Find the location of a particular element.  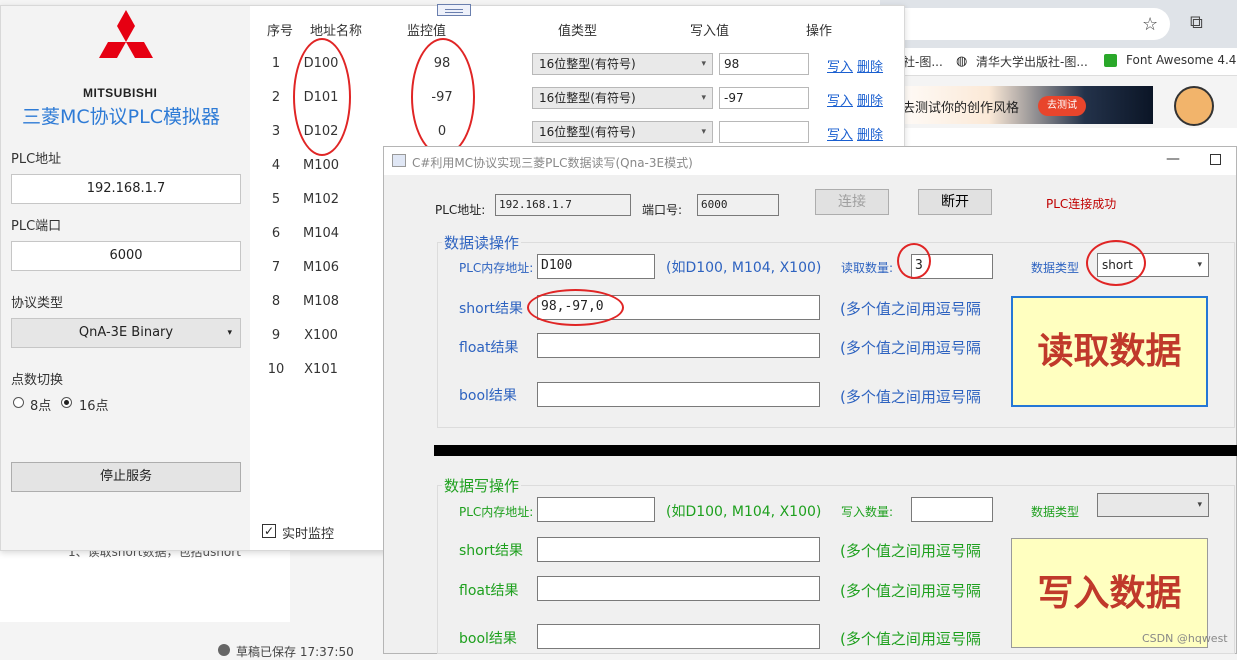

port-label: 端口号: is located at coordinates (662, 210).